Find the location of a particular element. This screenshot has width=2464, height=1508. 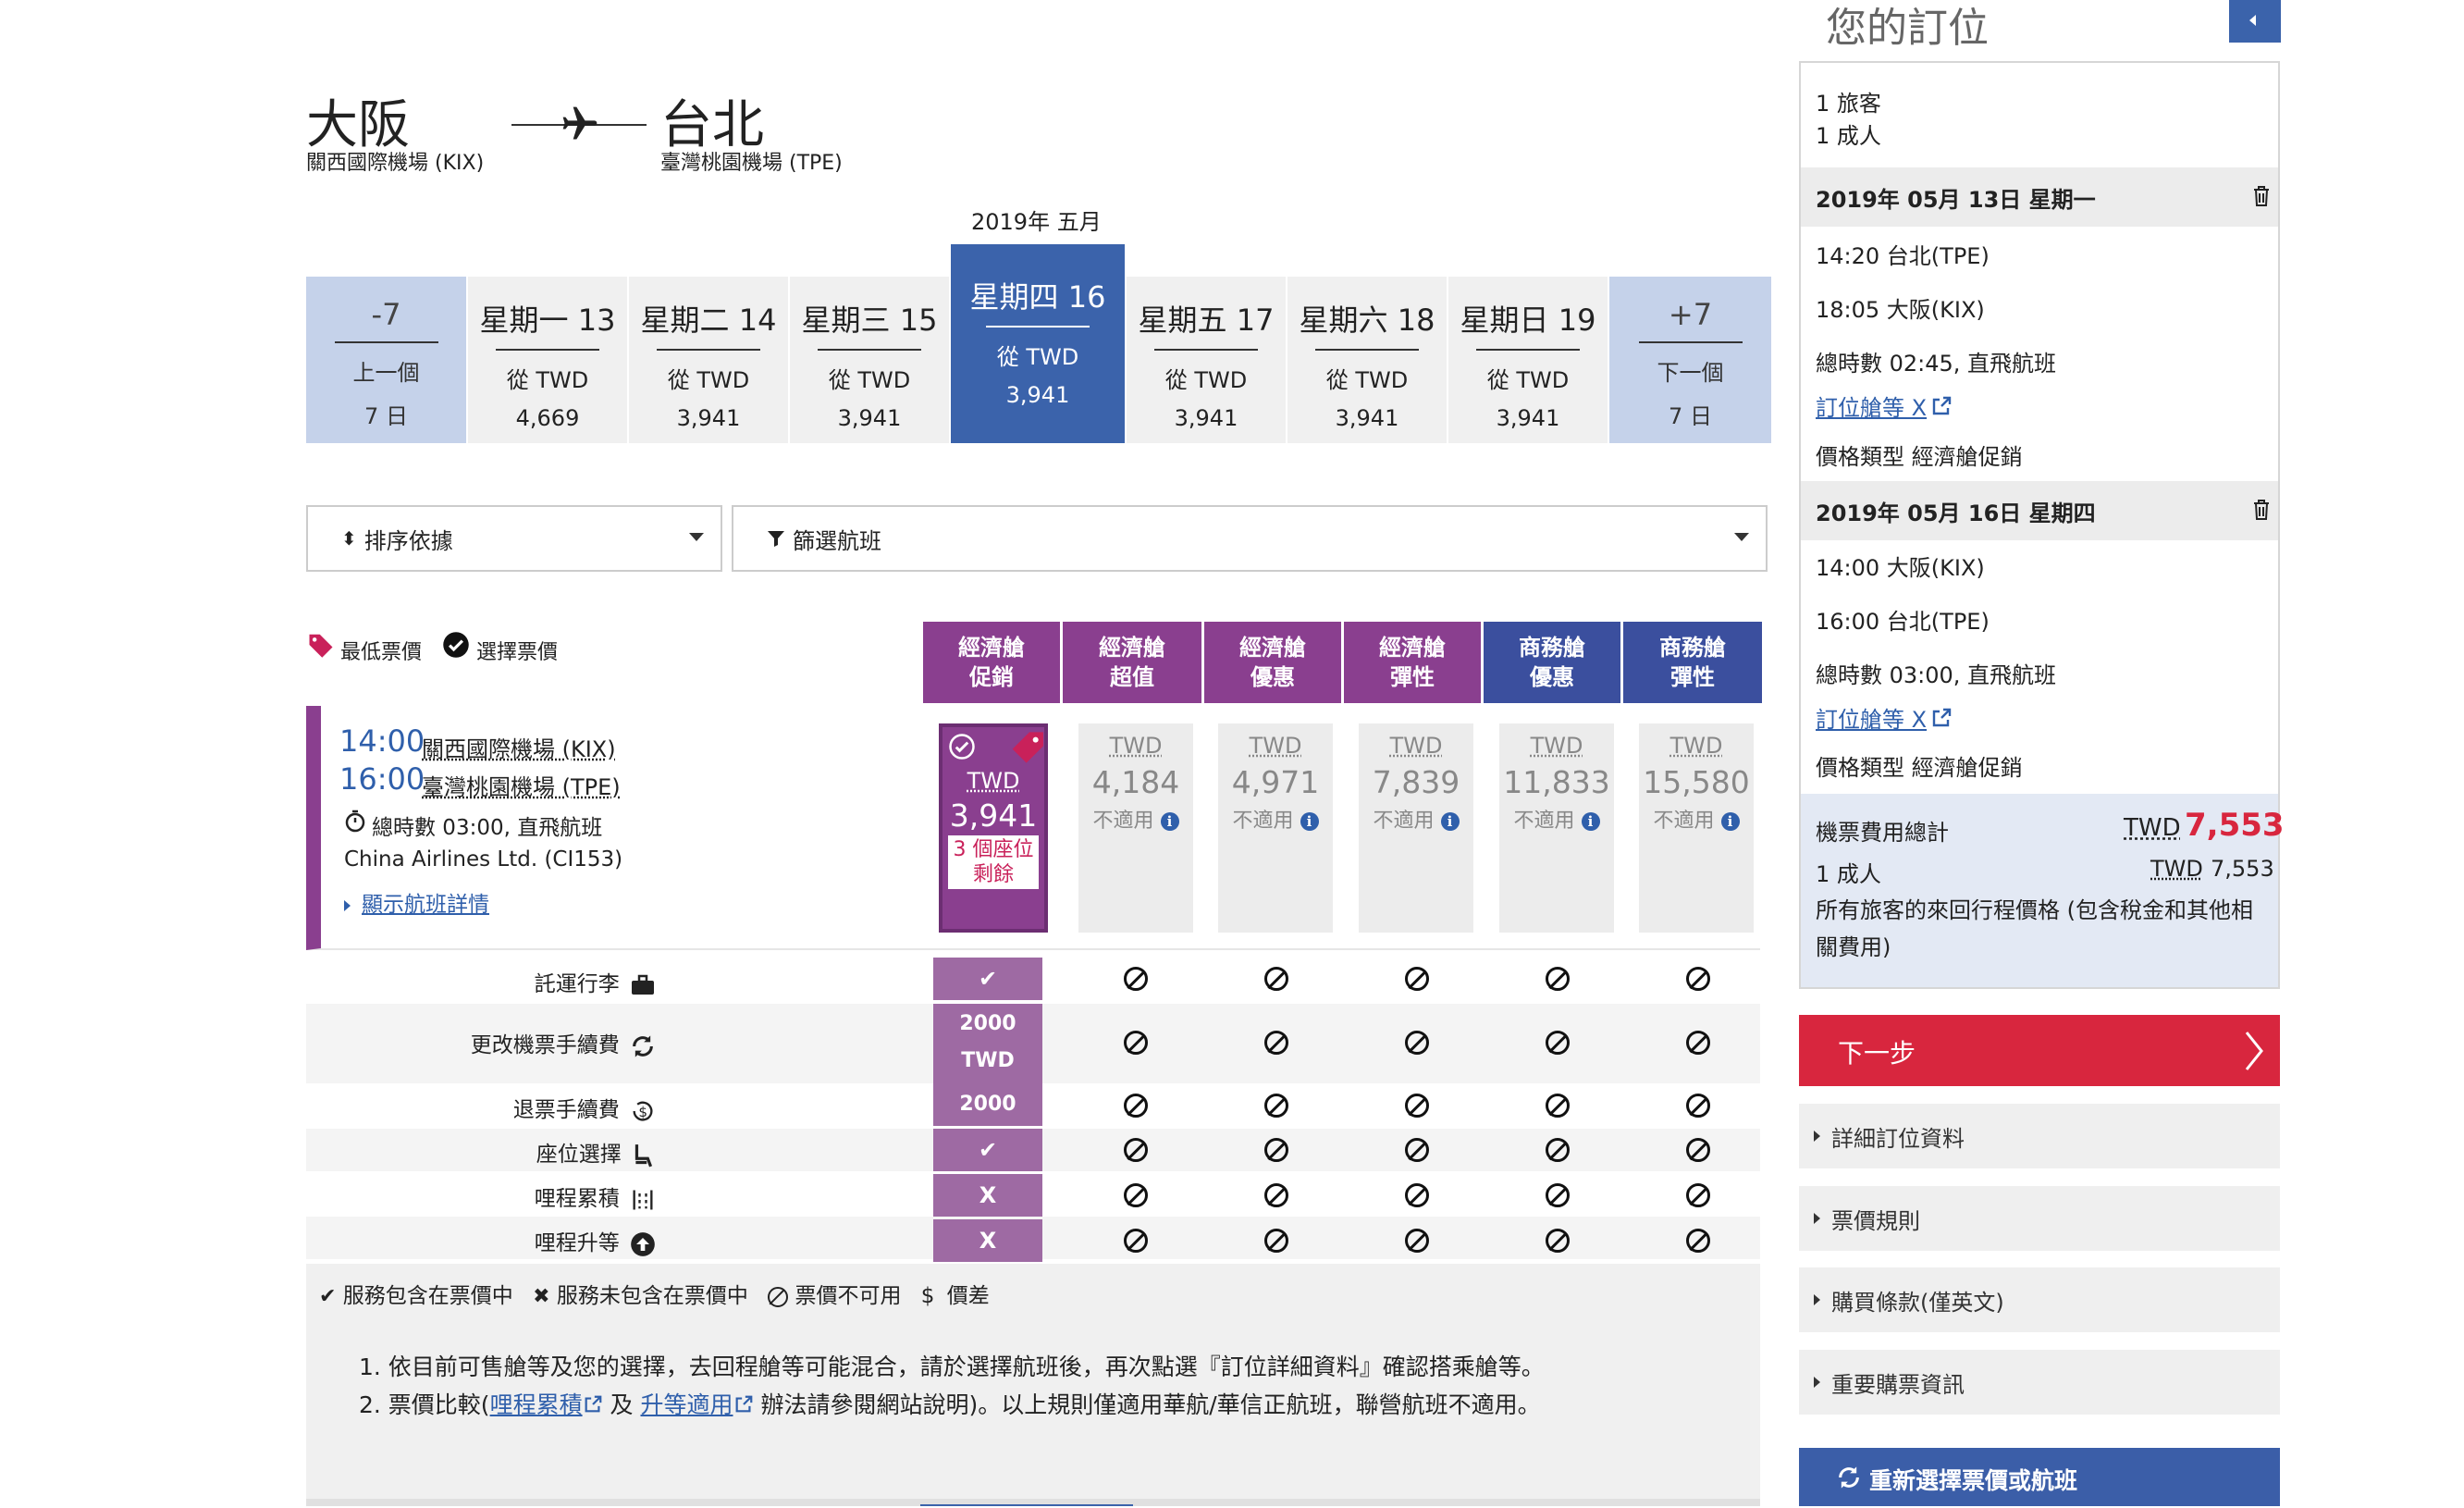

date-cell-17: 星期五 17 從 TWD 3,941 is located at coordinates (1207, 360).